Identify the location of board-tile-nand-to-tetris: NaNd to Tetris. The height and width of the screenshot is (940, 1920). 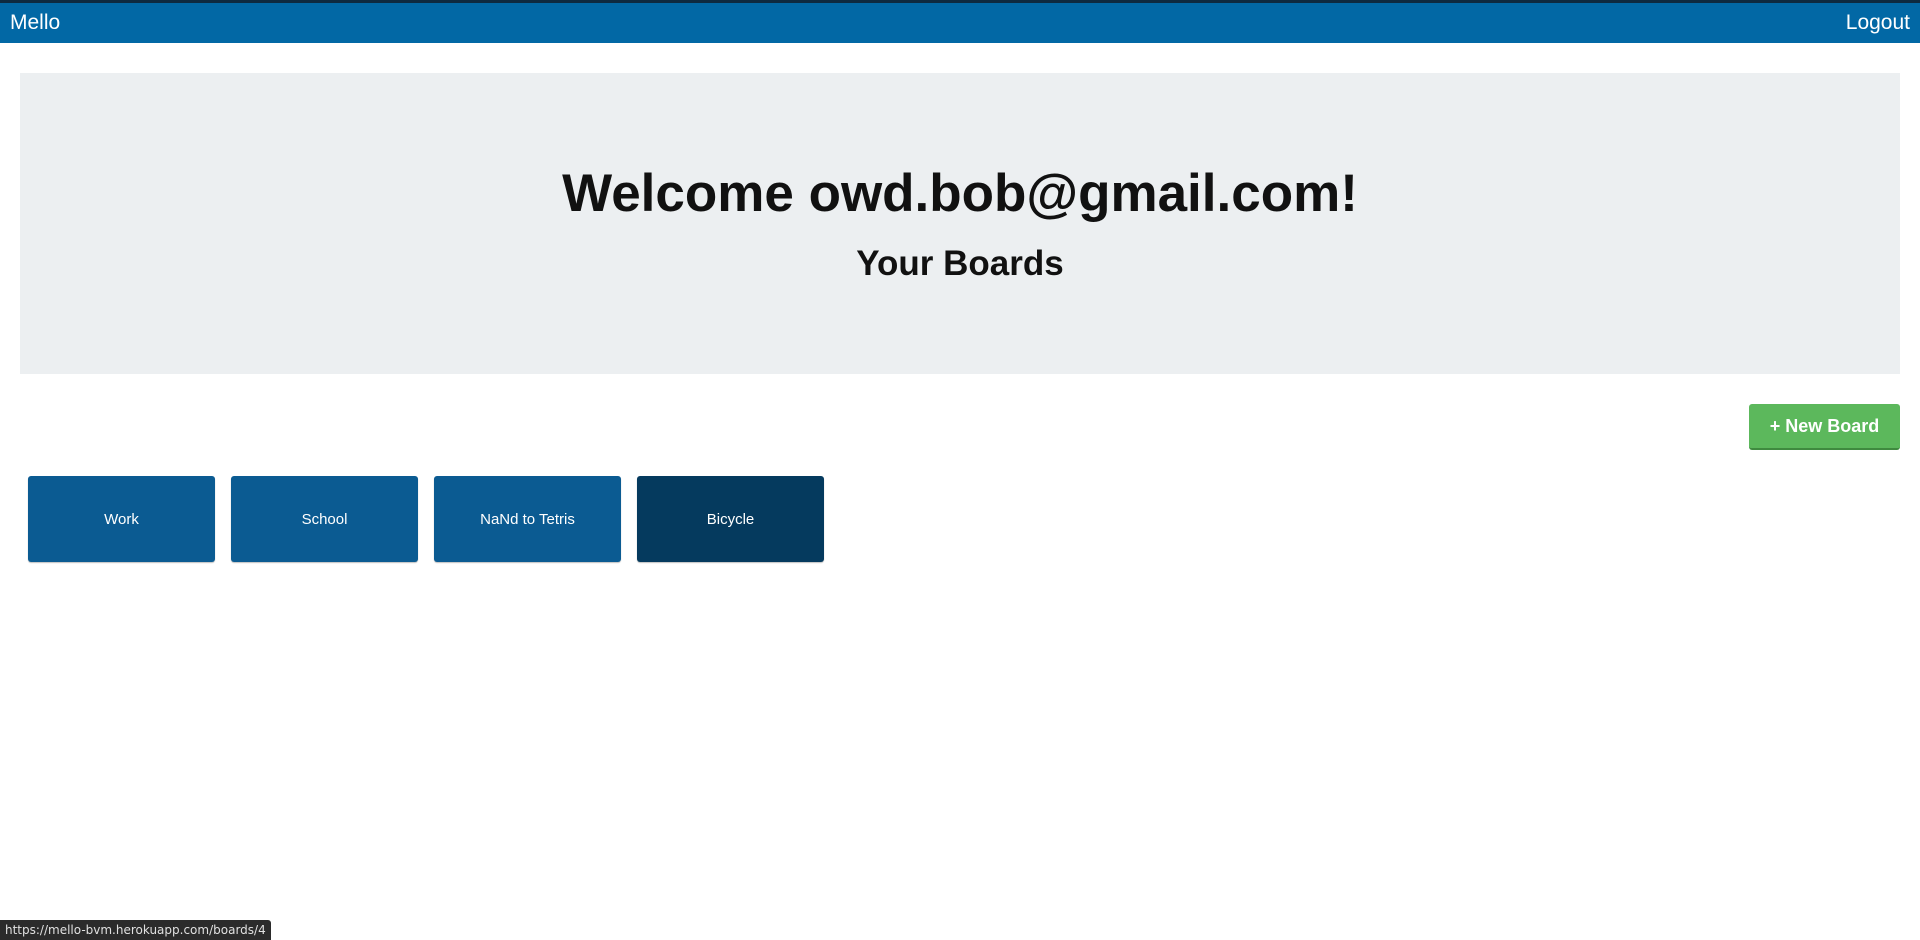
(527, 519).